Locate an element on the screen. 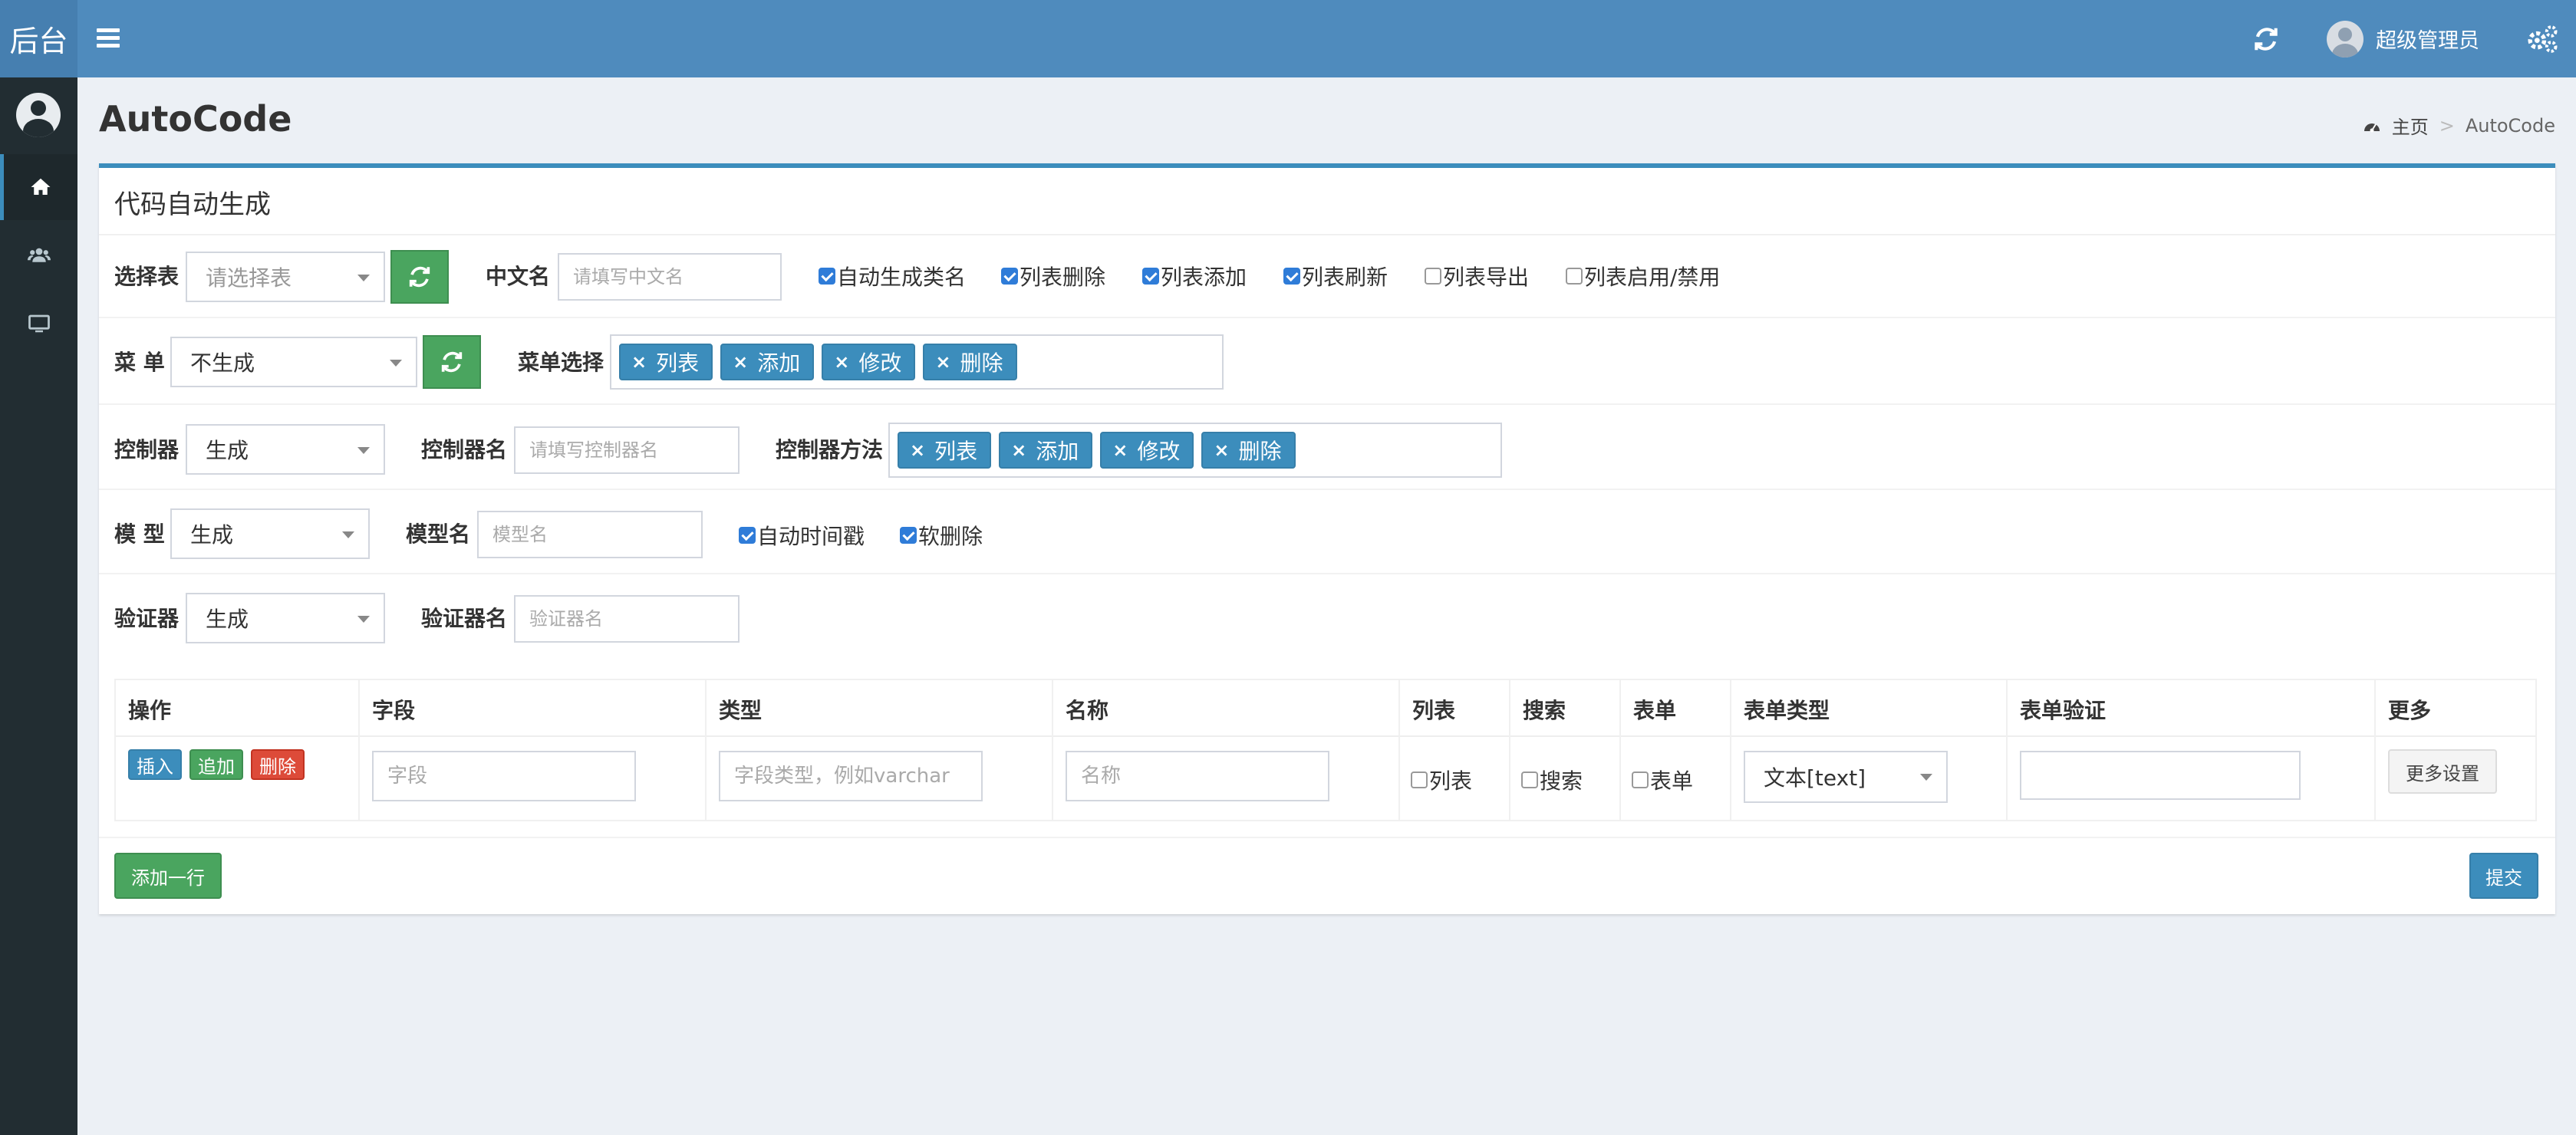 Image resolution: width=2576 pixels, height=1135 pixels. sidebar-item-home is located at coordinates (38, 187).